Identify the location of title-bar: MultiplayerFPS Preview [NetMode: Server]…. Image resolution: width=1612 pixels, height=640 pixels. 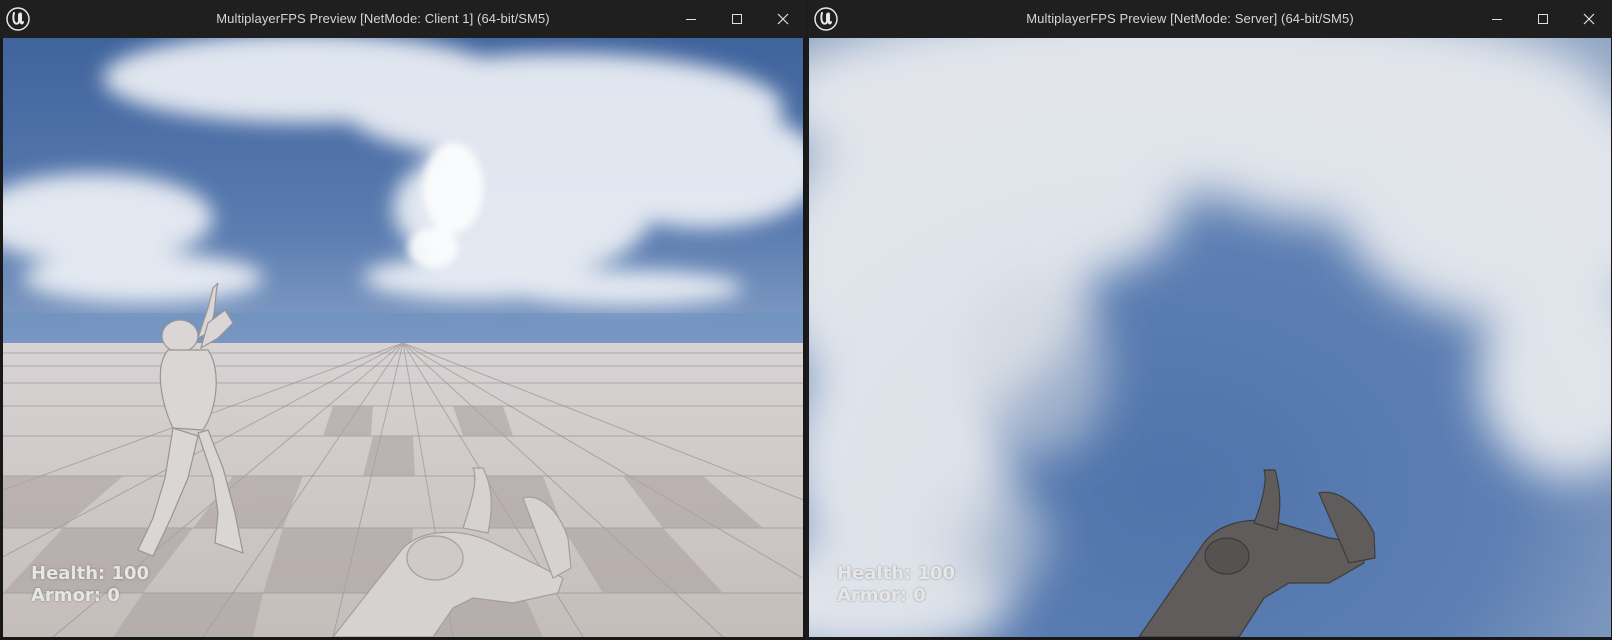
(1210, 19).